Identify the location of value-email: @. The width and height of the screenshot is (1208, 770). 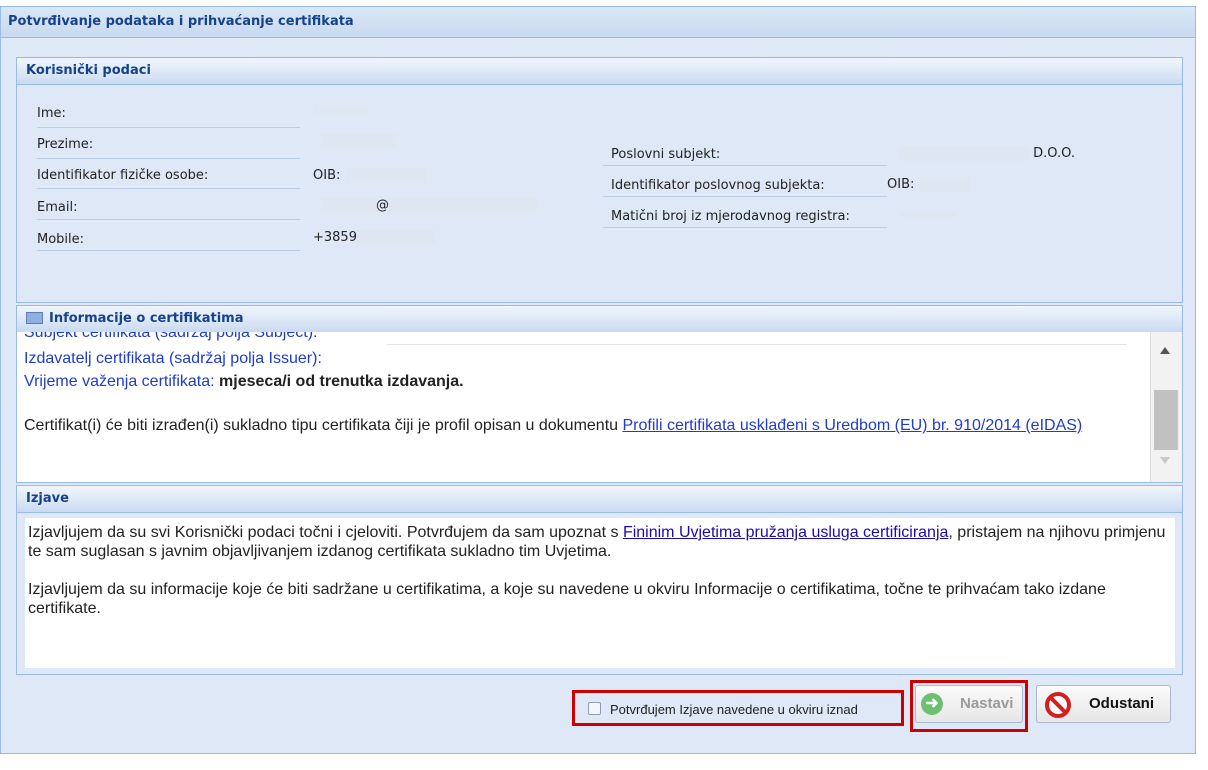
(429, 205).